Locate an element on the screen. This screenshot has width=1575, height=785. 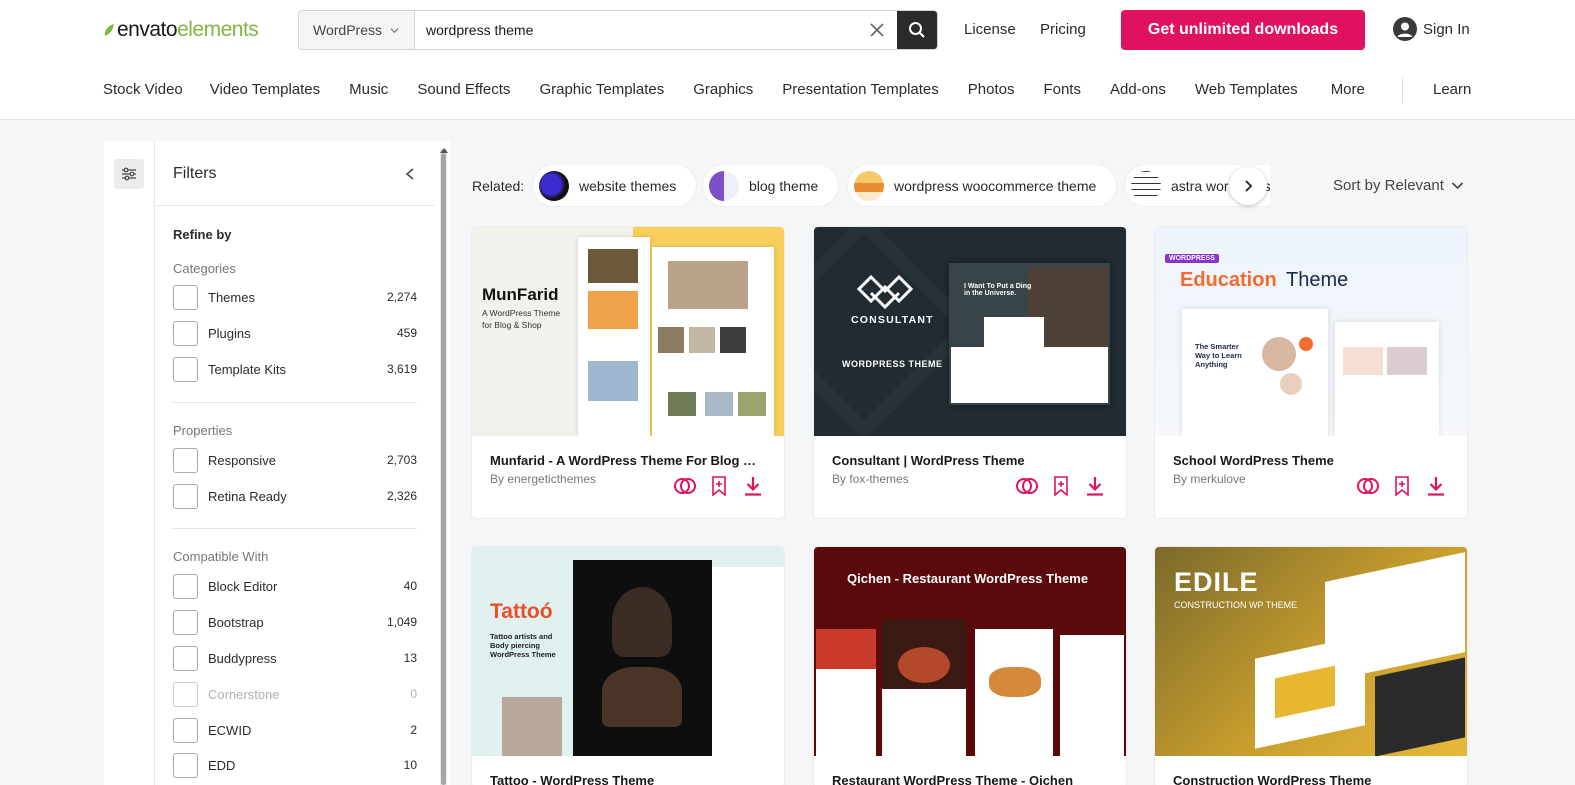
filter-block-editor: Block Editor 40 is located at coordinates (295, 586).